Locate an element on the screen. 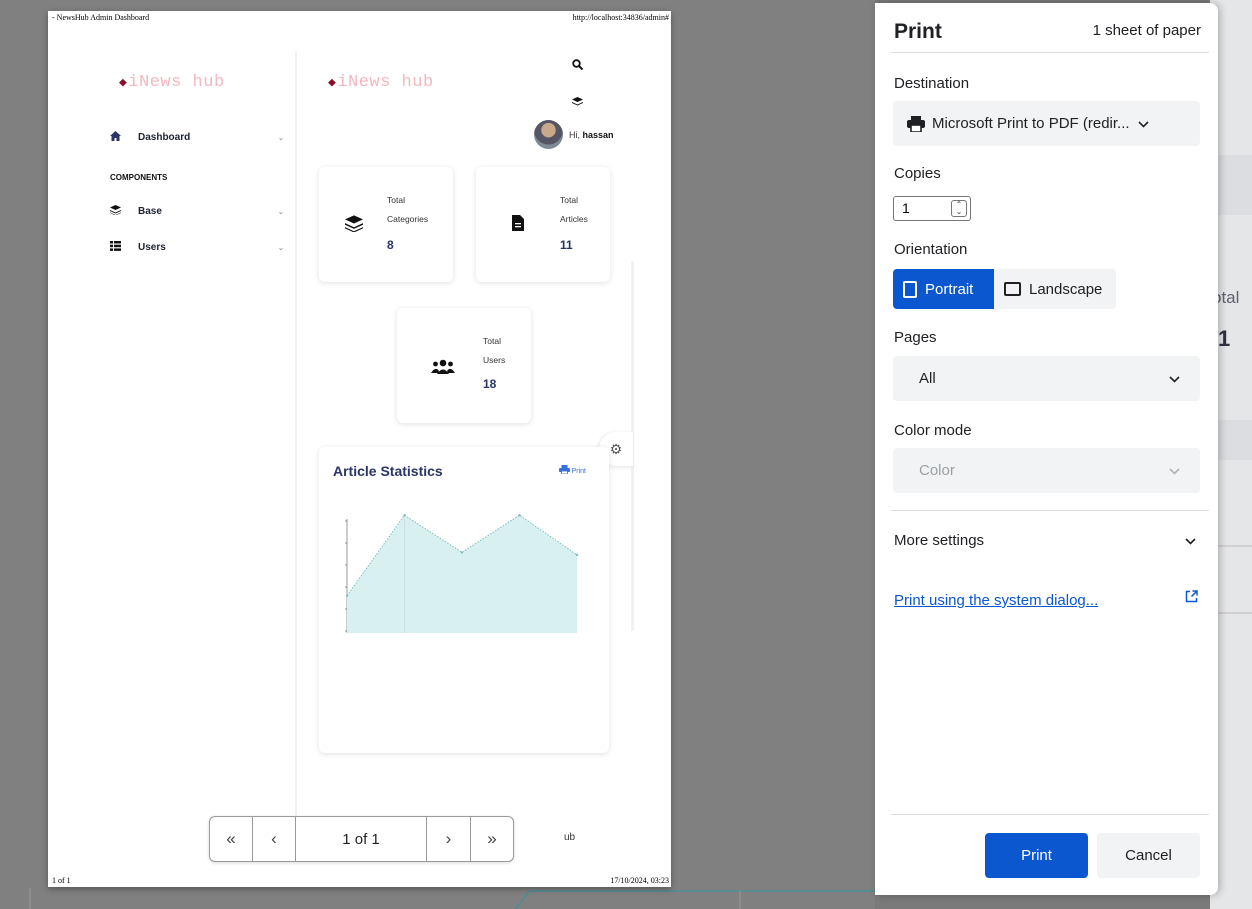  stat-value: 18 is located at coordinates (490, 384).